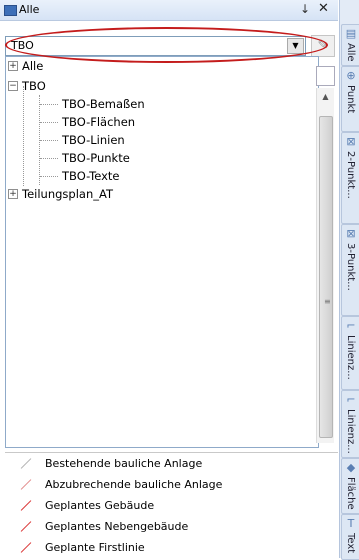 The width and height of the screenshot is (359, 560). What do you see at coordinates (305, 9) in the screenshot?
I see `pin-icon: ↓` at bounding box center [305, 9].